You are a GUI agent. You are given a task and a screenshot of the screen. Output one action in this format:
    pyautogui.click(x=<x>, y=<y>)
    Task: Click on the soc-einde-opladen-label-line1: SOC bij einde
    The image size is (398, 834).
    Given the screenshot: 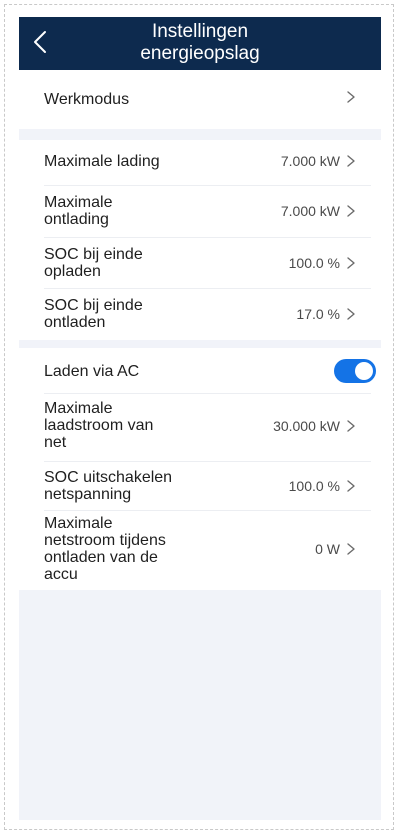 What is the action you would take?
    pyautogui.click(x=93, y=254)
    